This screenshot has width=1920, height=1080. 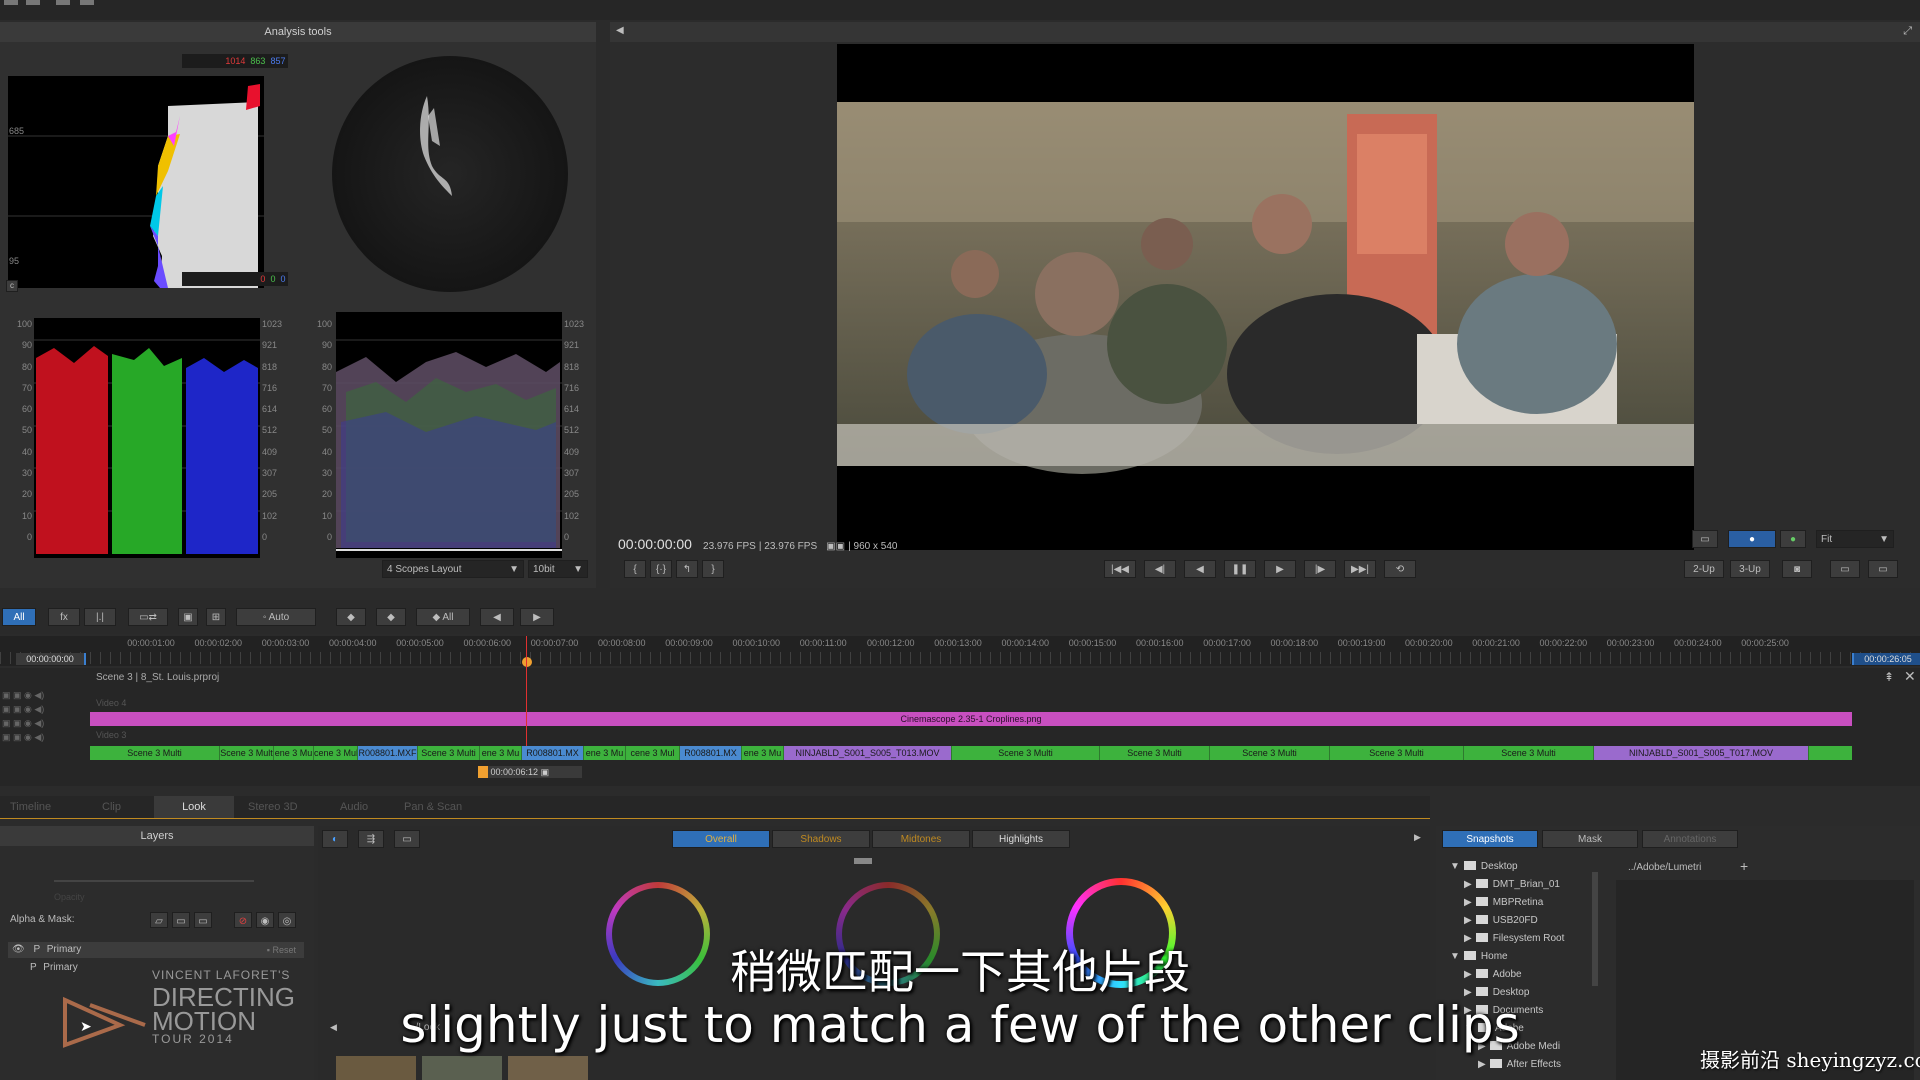 I want to click on split-view-button: ▣, so click(x=188, y=617).